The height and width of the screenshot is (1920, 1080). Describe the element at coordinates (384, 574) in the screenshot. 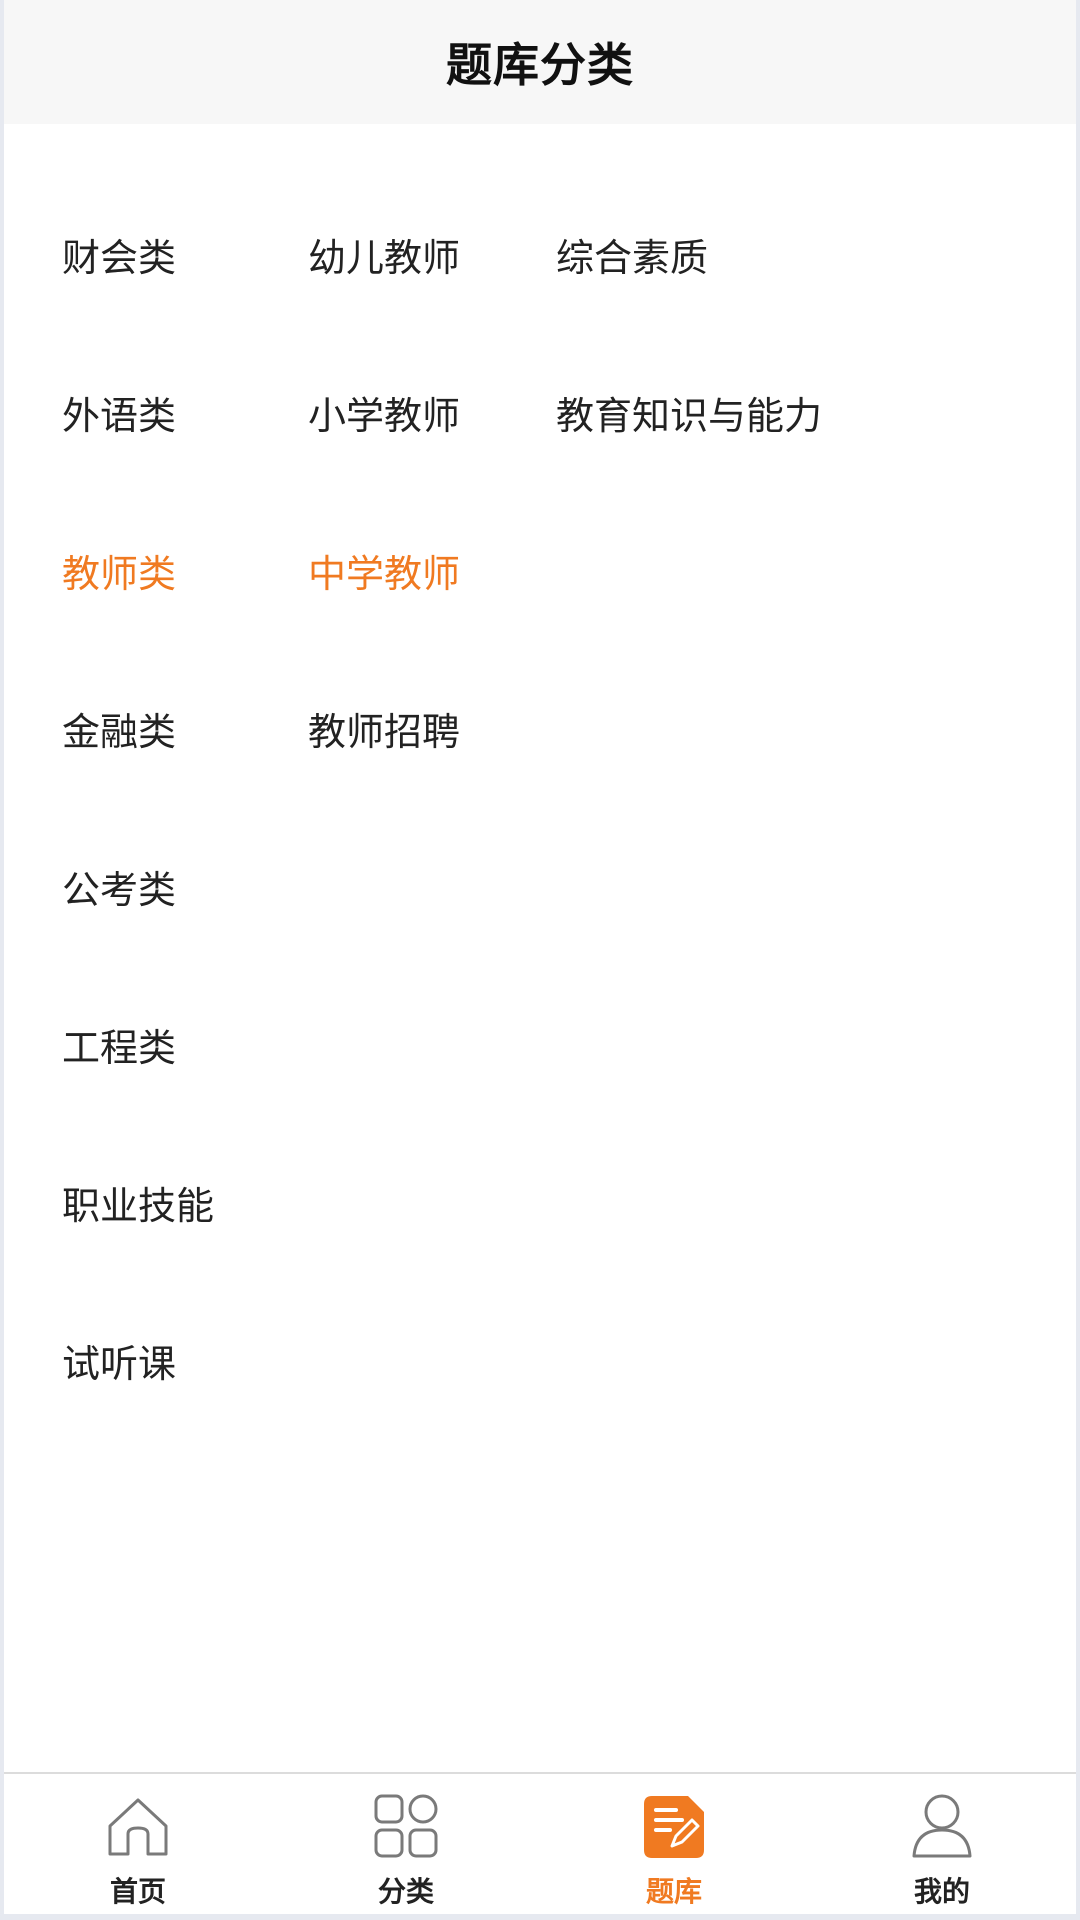

I see `subcategory-secondary-teacher: 中学教师` at that location.